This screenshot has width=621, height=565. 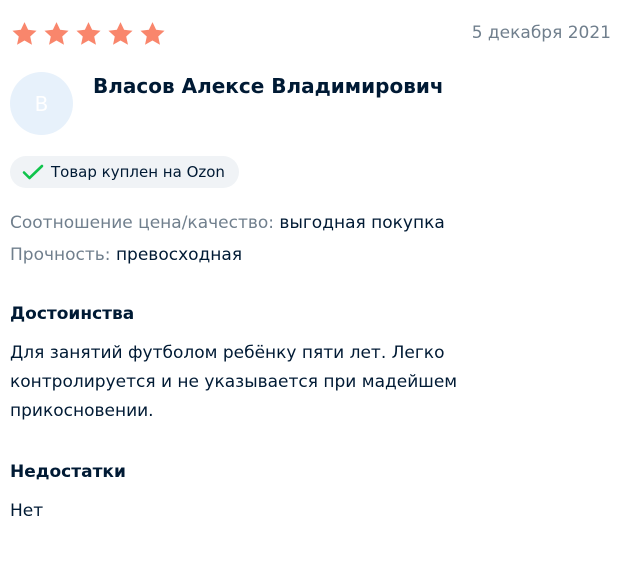 What do you see at coordinates (179, 255) in the screenshot?
I see `attribute-value: превосходная` at bounding box center [179, 255].